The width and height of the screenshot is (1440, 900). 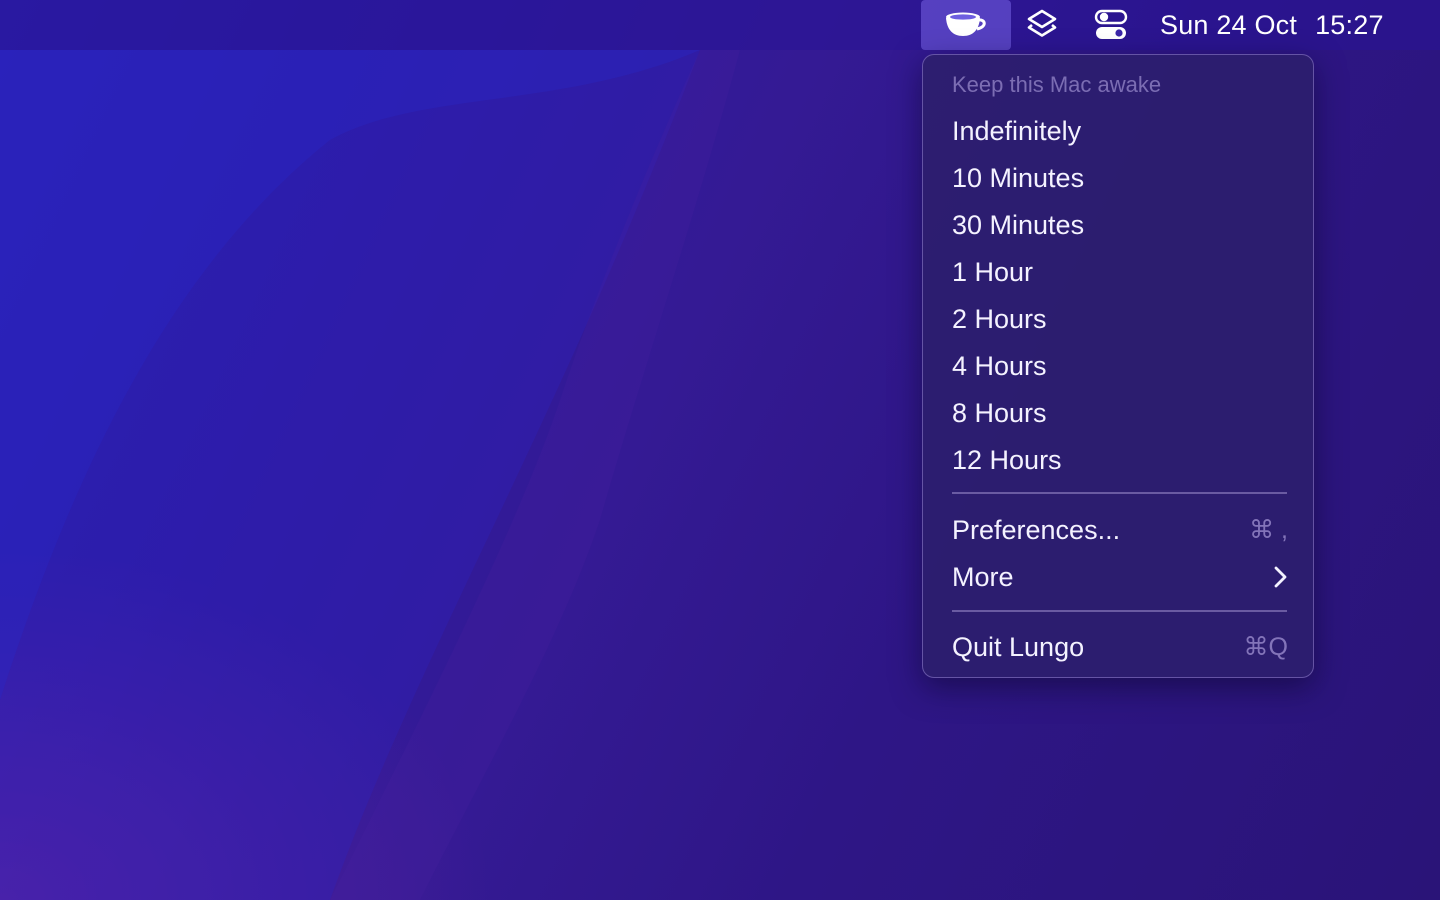 I want to click on menu-item-indefinitely: Indefinitely, so click(x=1120, y=131).